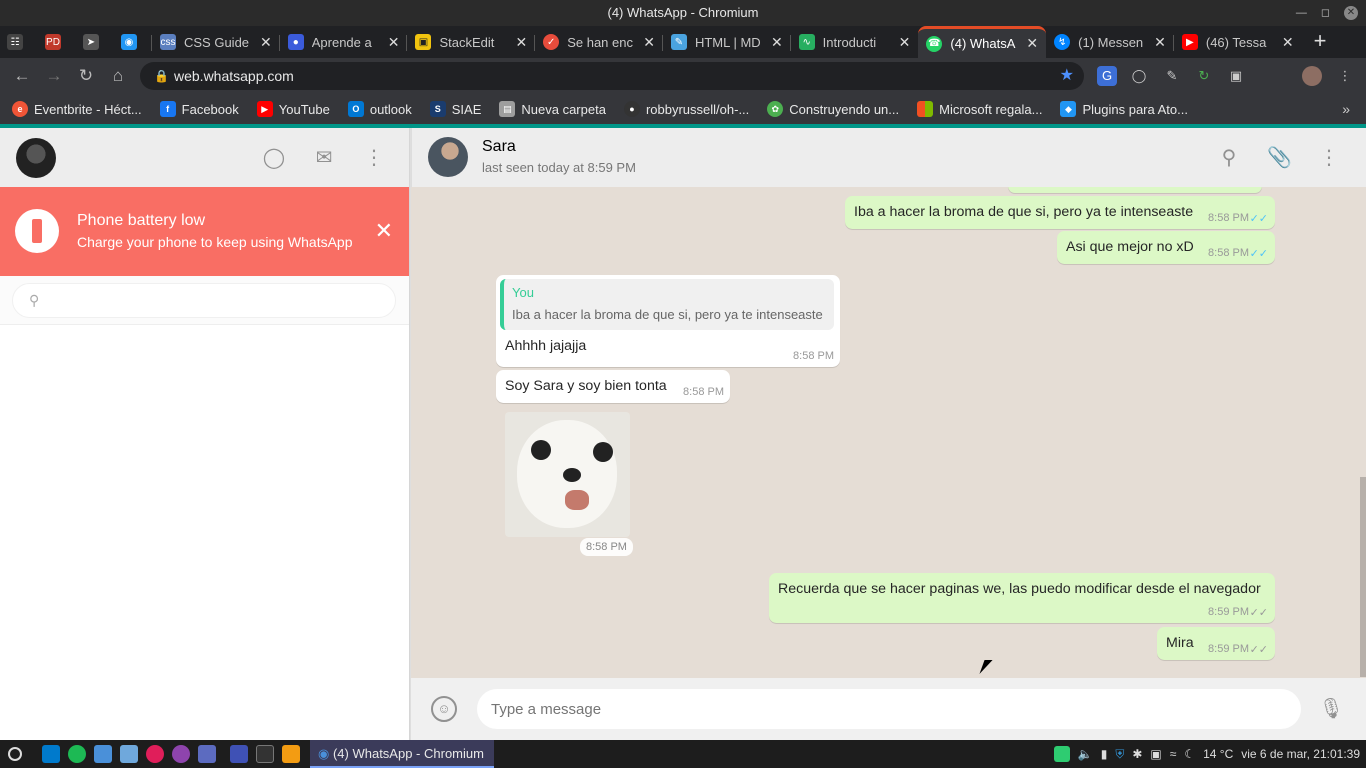 The image size is (1366, 768). I want to click on chromium-icon, so click(103, 754).